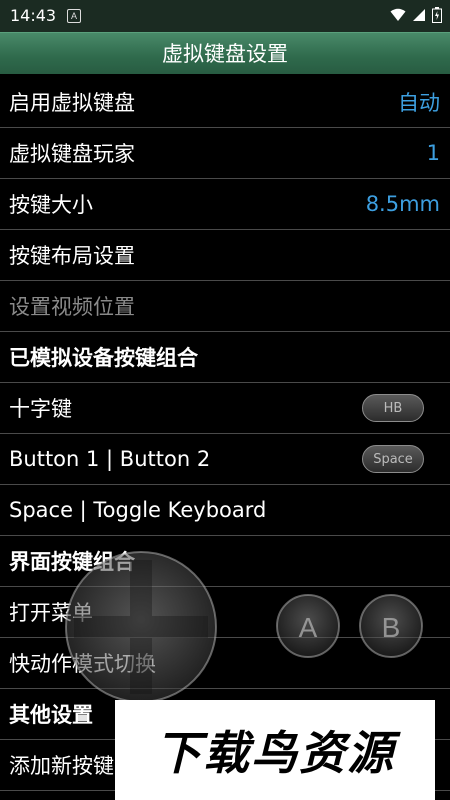  What do you see at coordinates (33, 15) in the screenshot?
I see `status-time: 14:43` at bounding box center [33, 15].